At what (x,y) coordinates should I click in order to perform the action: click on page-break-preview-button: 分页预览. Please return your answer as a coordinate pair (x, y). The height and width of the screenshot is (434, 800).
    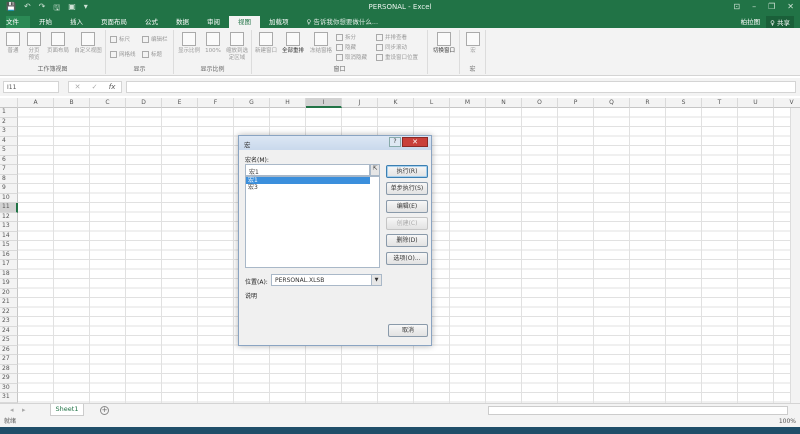
    Looking at the image, I should click on (34, 47).